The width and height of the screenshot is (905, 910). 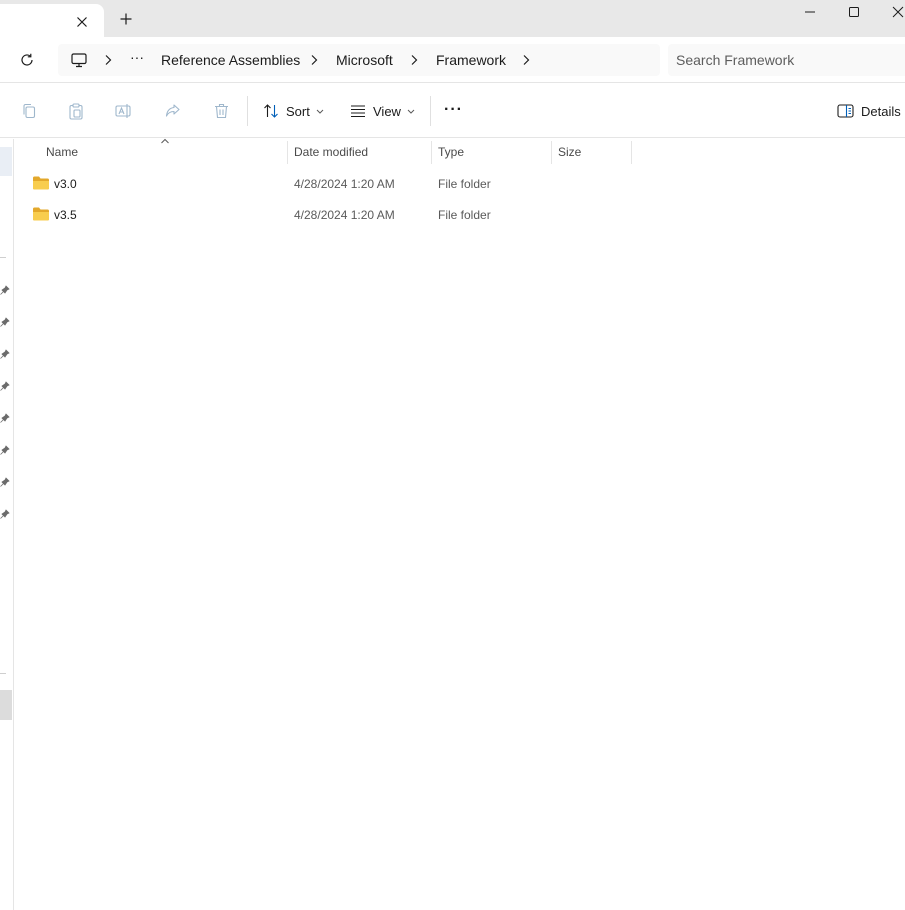 I want to click on file-name: v3.5, so click(x=65, y=215).